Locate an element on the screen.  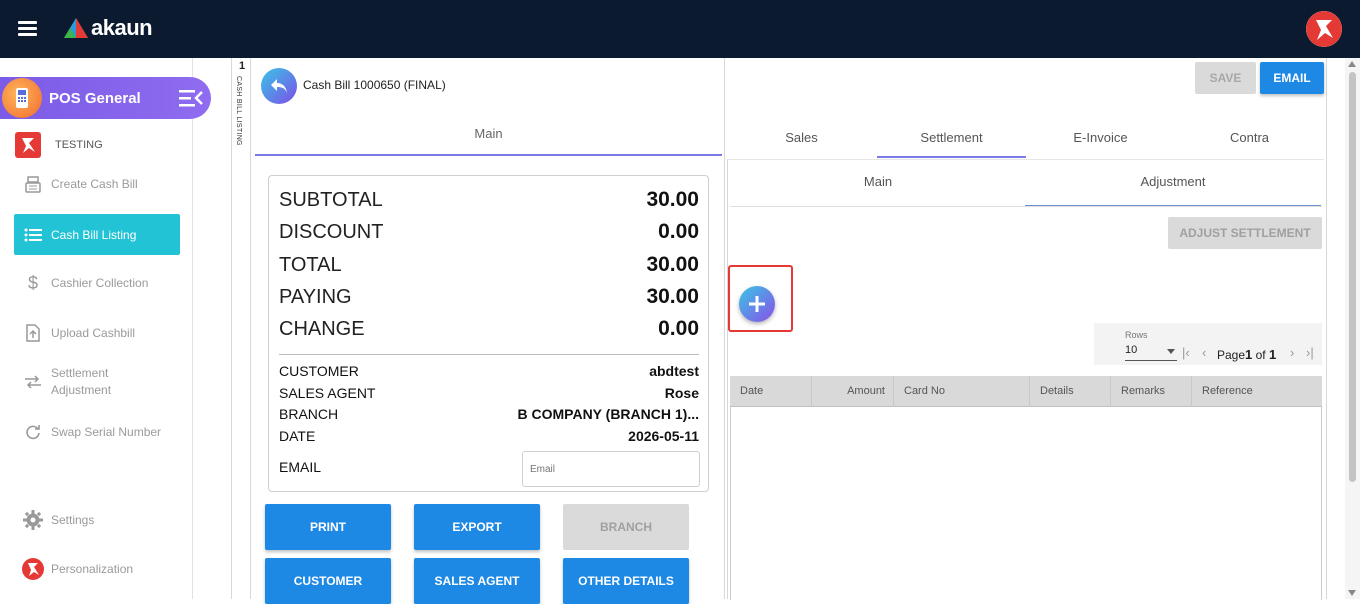
column-header-card-no: Card No is located at coordinates (962, 391).